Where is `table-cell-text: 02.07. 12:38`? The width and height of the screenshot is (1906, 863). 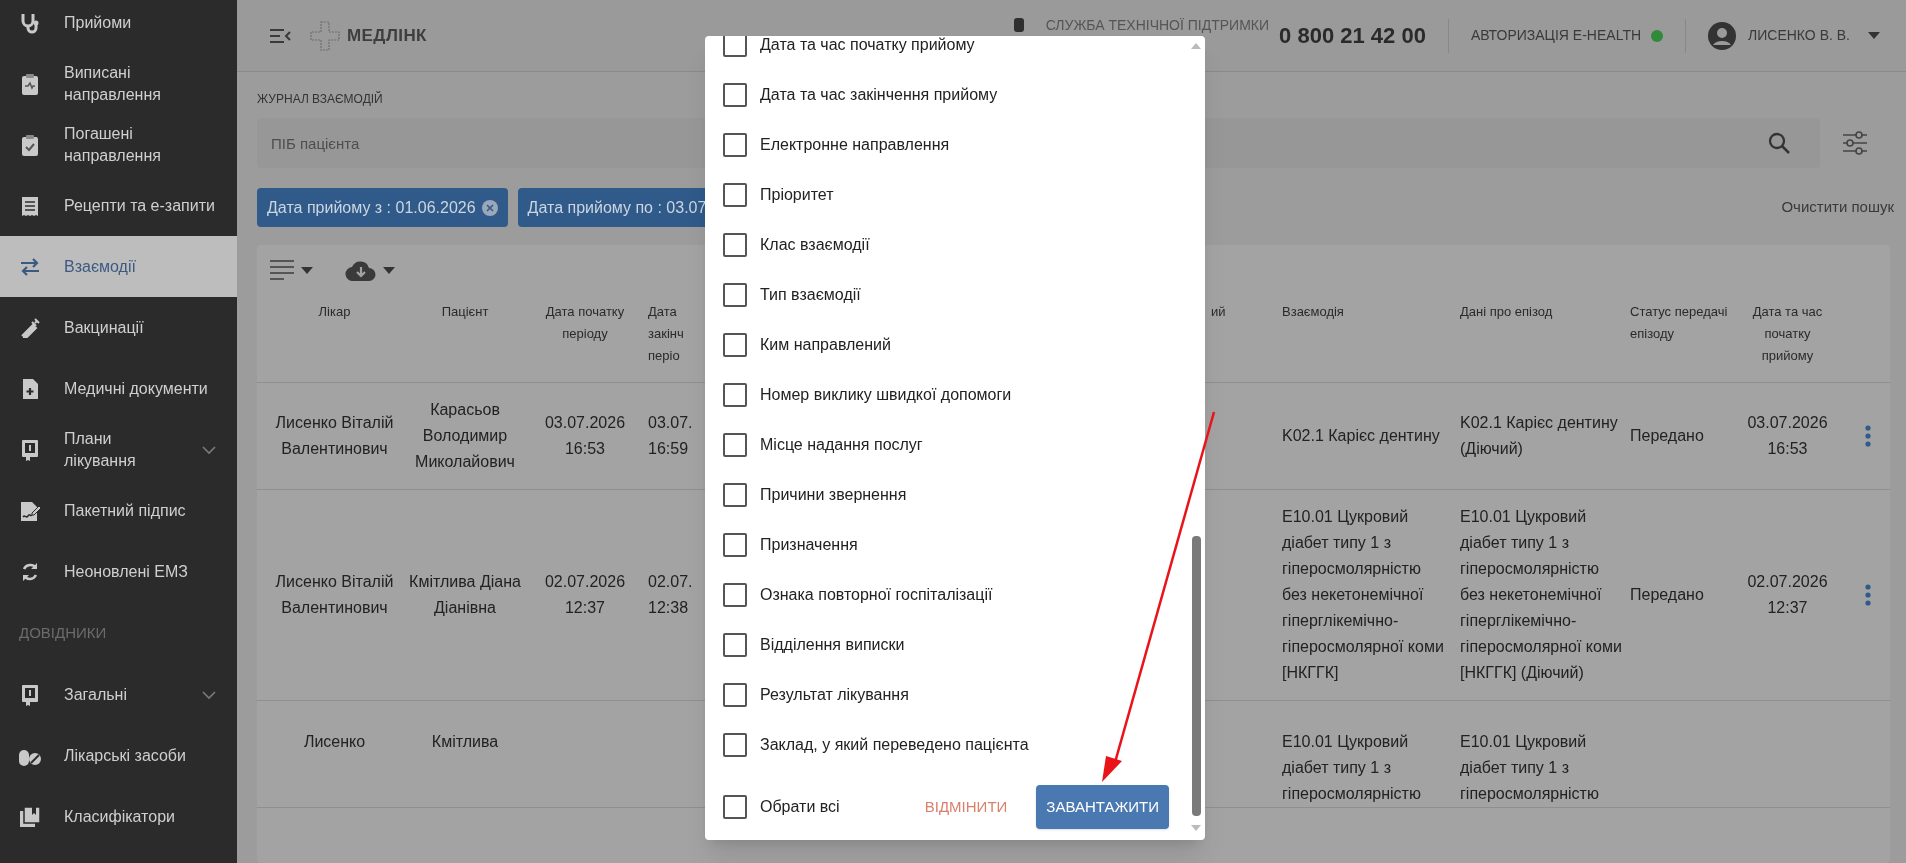
table-cell-text: 02.07. 12:38 is located at coordinates (670, 595).